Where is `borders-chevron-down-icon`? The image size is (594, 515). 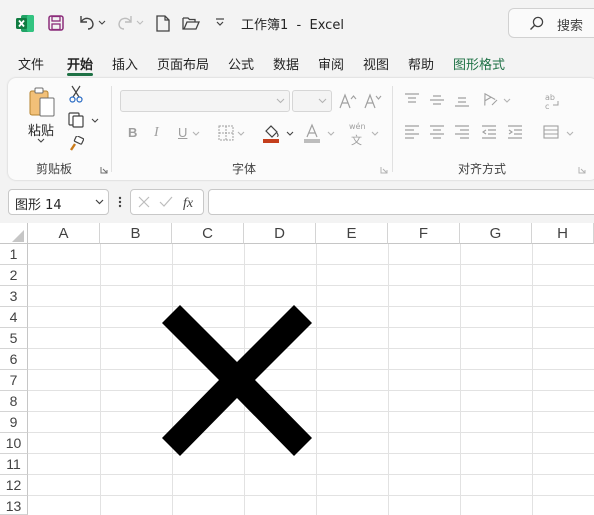 borders-chevron-down-icon is located at coordinates (241, 134).